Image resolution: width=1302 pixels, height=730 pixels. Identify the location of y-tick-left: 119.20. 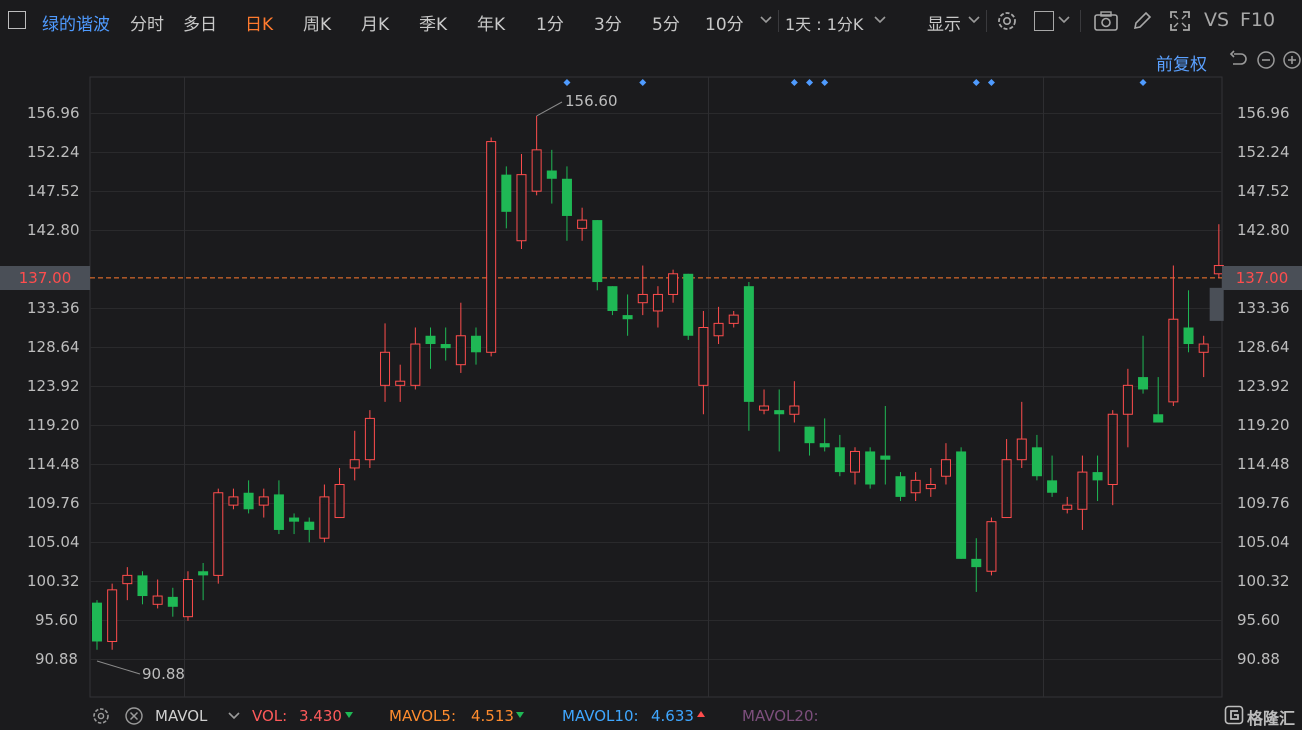
(53, 425).